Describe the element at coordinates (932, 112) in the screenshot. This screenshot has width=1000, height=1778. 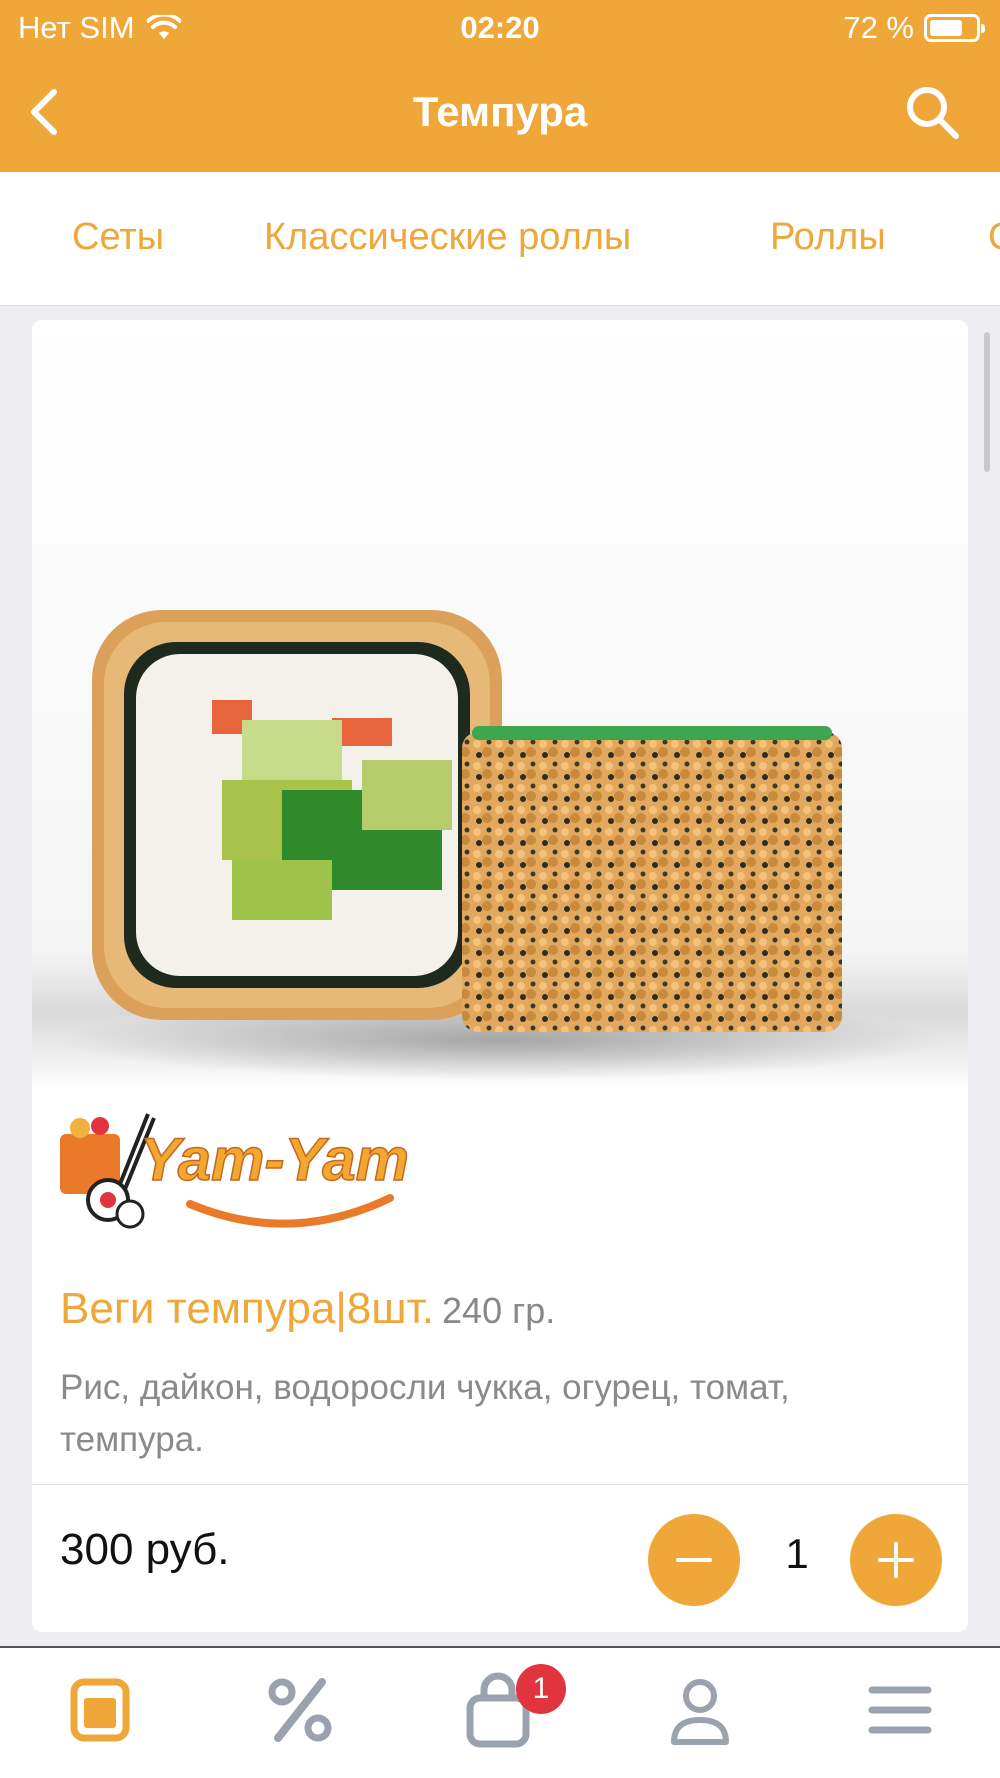
I see `search-icon` at that location.